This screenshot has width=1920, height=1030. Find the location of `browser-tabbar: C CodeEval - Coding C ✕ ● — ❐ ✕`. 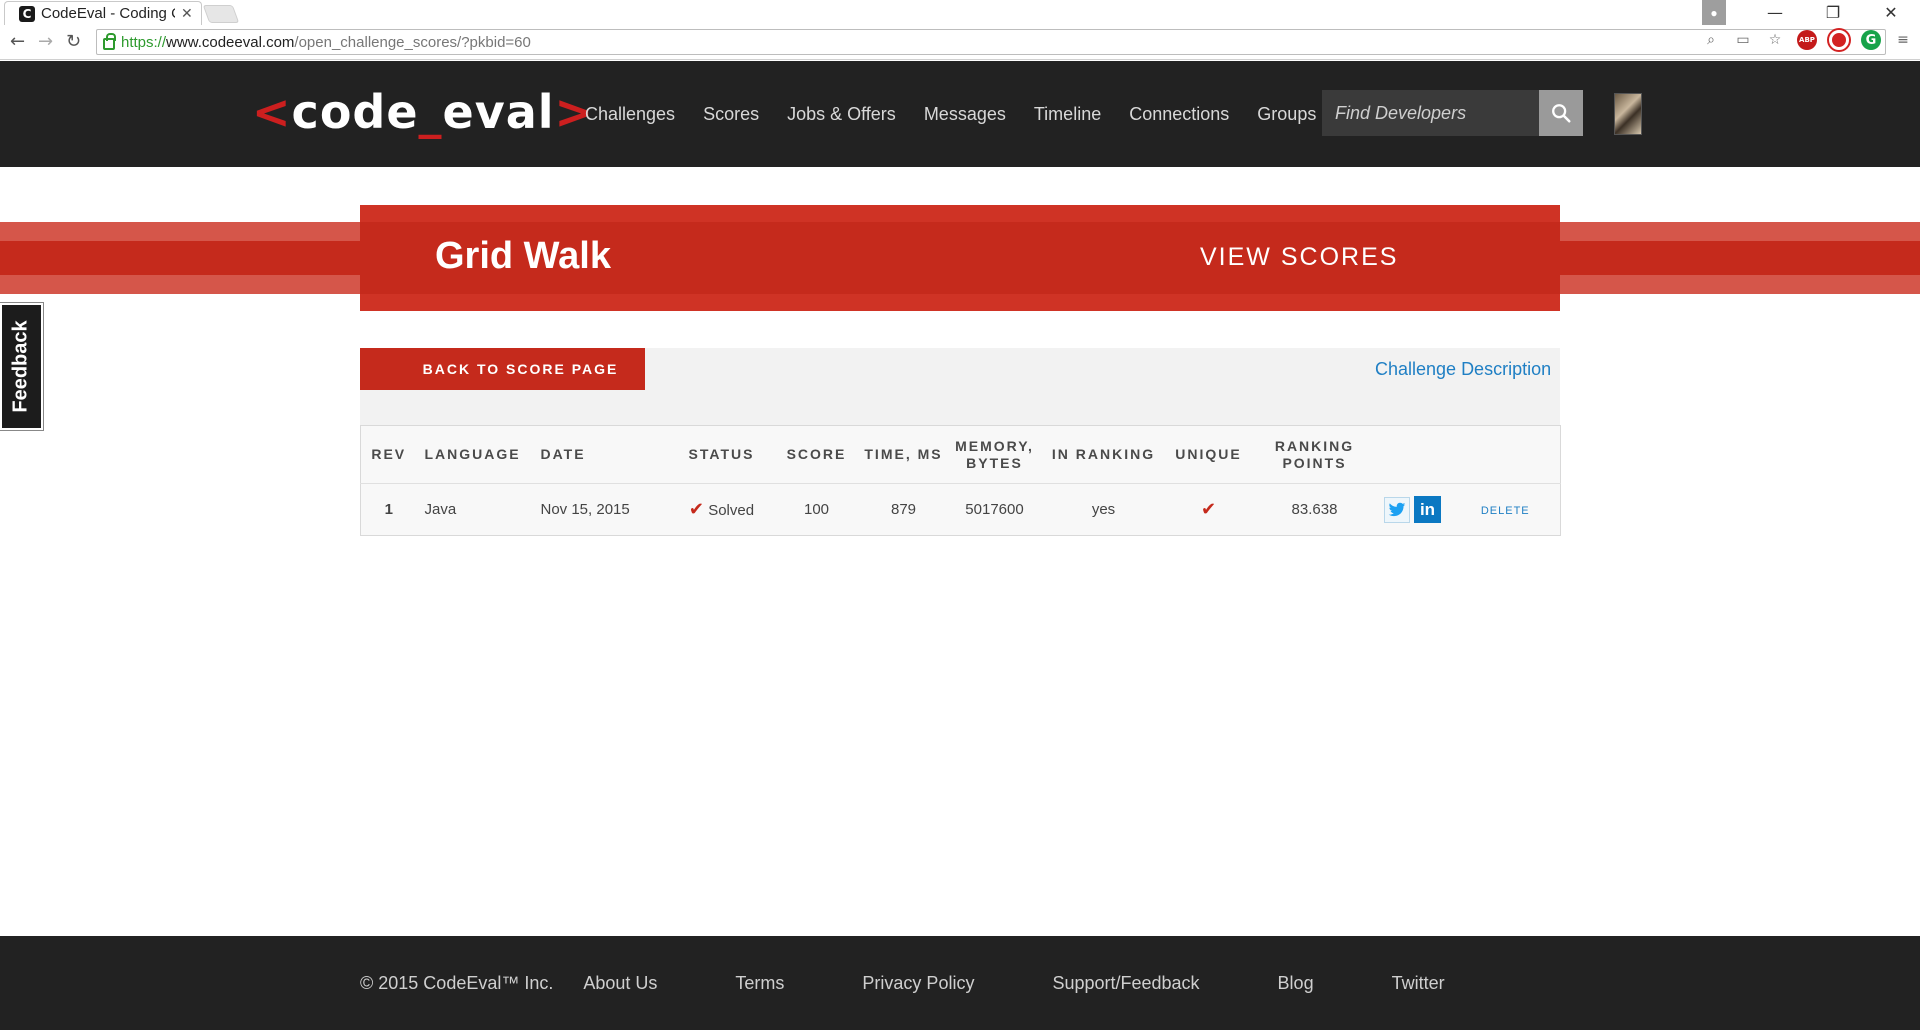

browser-tabbar: C CodeEval - Coding C ✕ ● — ❐ ✕ is located at coordinates (960, 12).